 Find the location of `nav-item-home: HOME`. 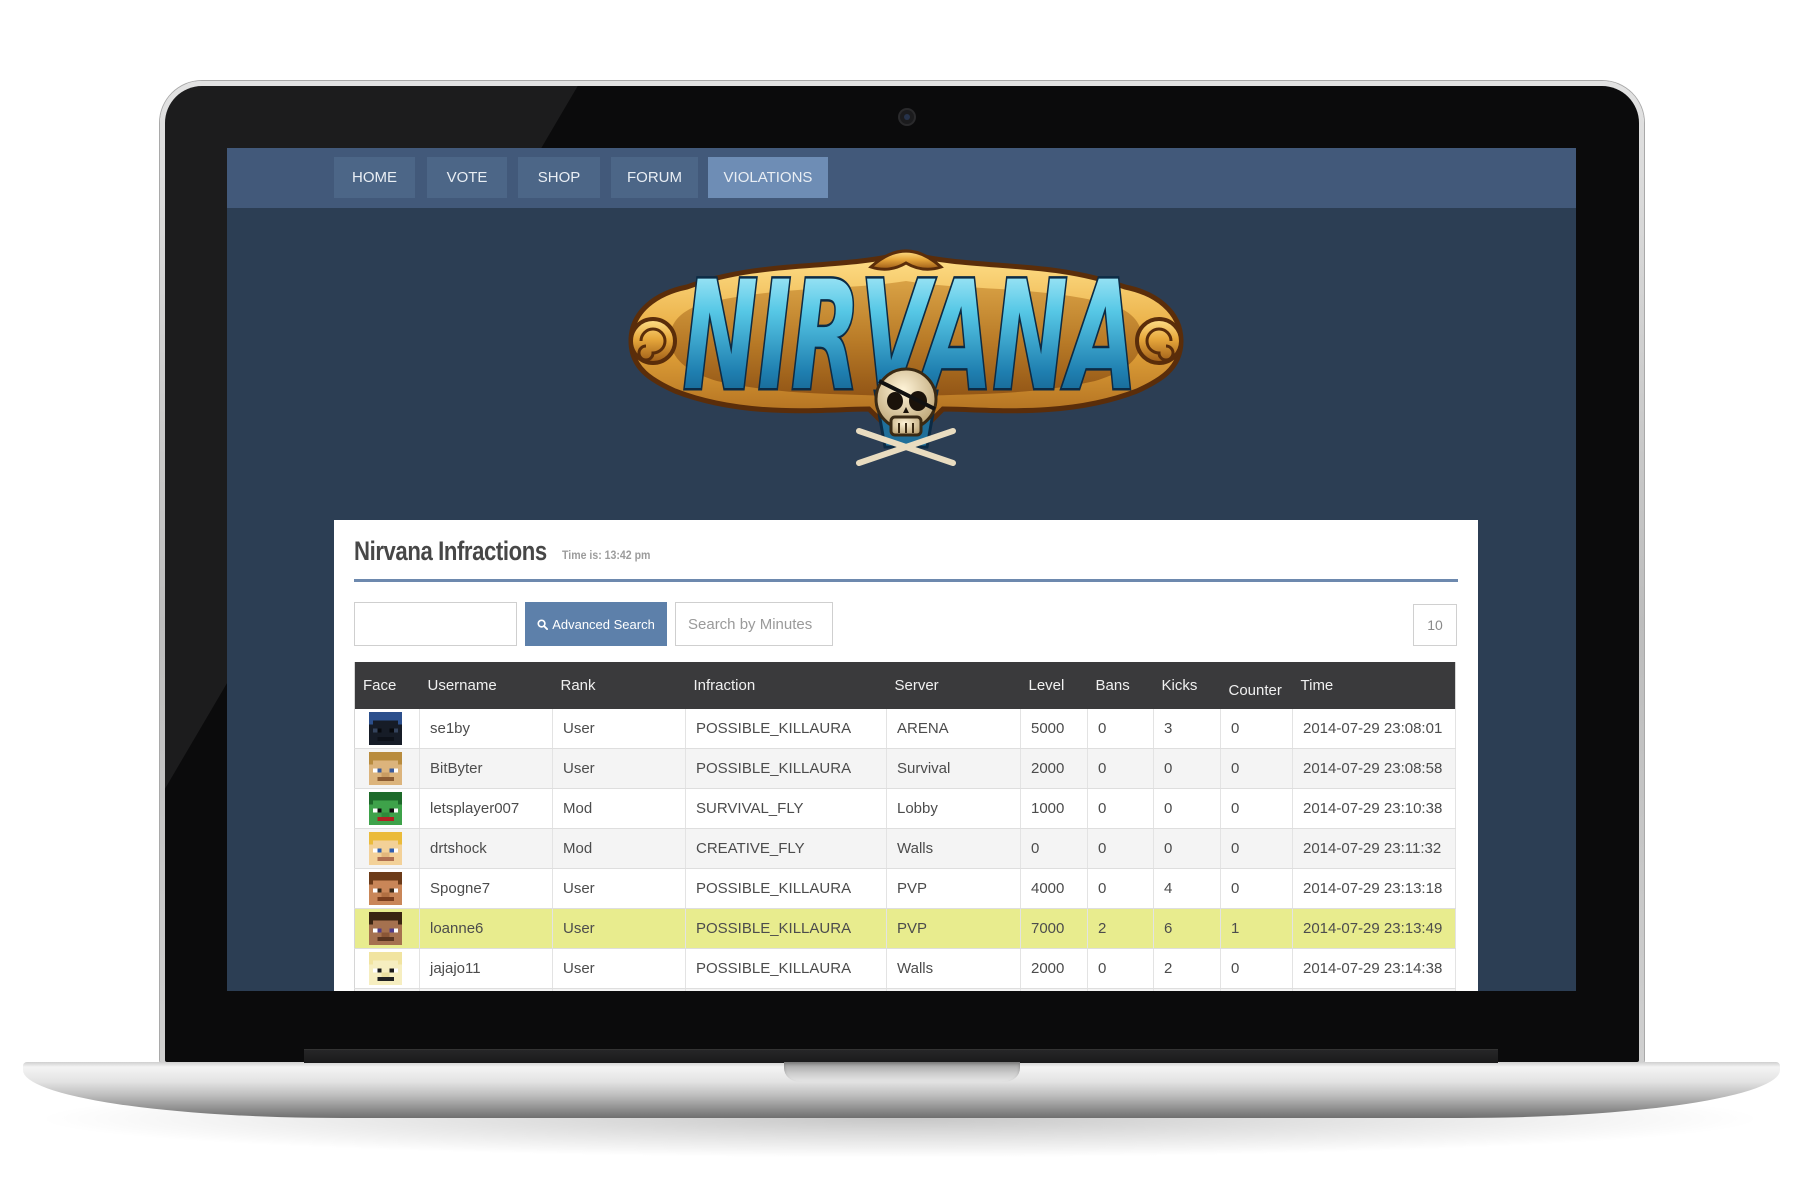

nav-item-home: HOME is located at coordinates (374, 177).